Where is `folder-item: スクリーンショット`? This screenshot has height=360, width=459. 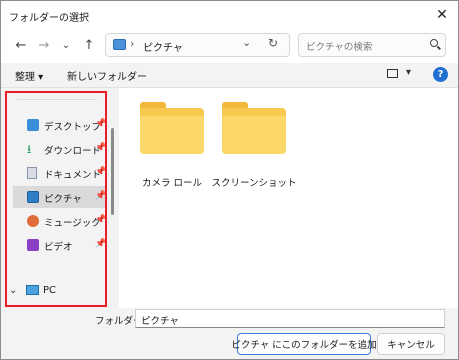 folder-item: スクリーンショット is located at coordinates (254, 143).